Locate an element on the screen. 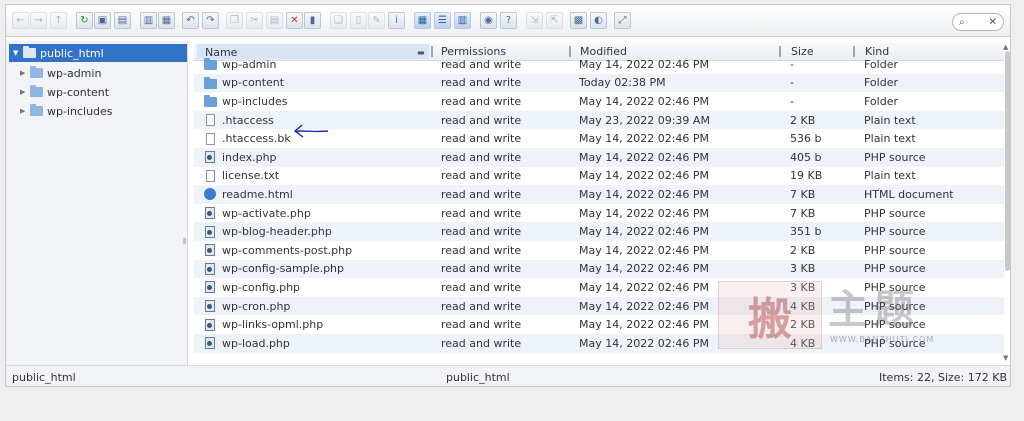 This screenshot has height=421, width=1024. archive-icon: ⇱ is located at coordinates (554, 20).